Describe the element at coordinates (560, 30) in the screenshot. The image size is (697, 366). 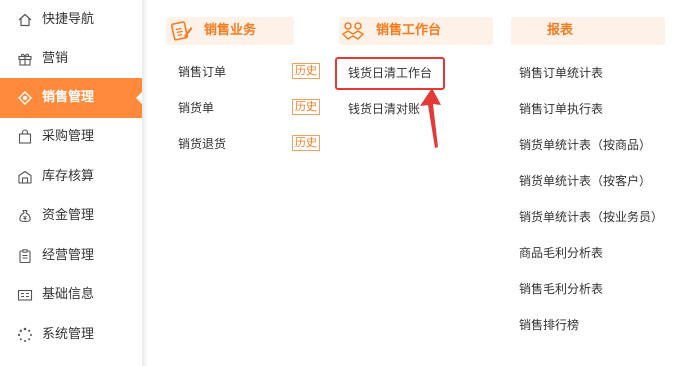
I see `reports-title: 报表` at that location.